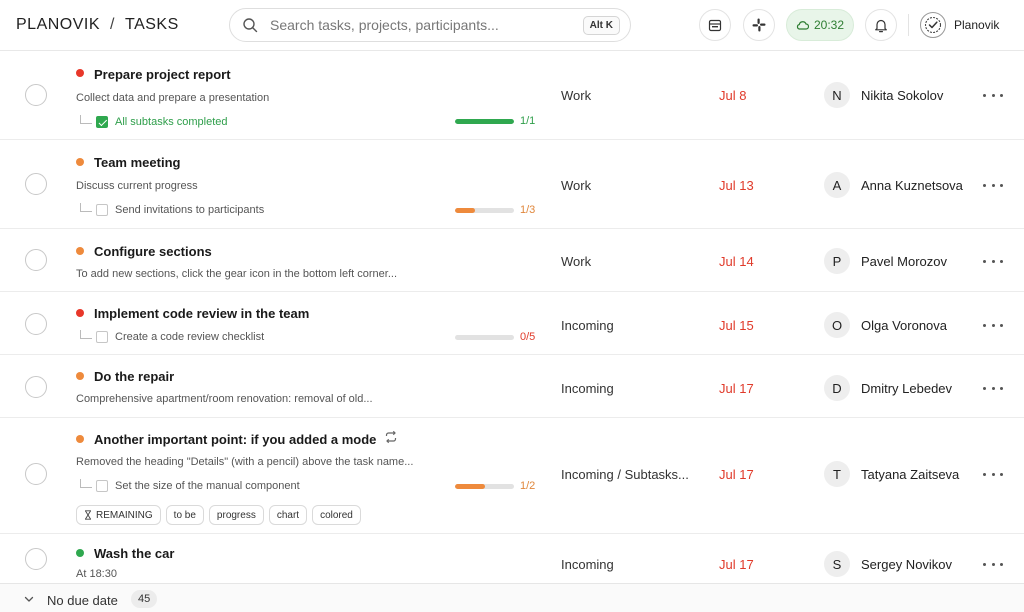  I want to click on task-title: Prepare project report, so click(162, 74).